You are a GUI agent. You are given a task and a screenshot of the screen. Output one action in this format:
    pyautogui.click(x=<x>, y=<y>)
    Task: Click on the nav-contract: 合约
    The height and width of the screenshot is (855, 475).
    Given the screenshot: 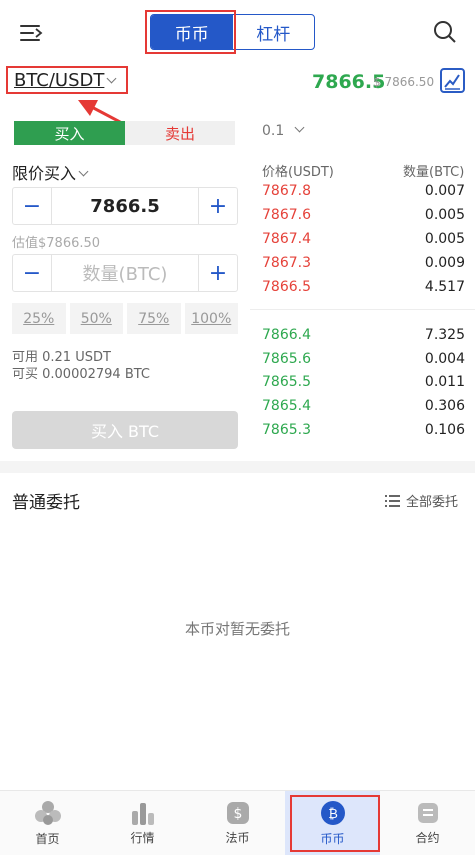 What is the action you would take?
    pyautogui.click(x=427, y=823)
    